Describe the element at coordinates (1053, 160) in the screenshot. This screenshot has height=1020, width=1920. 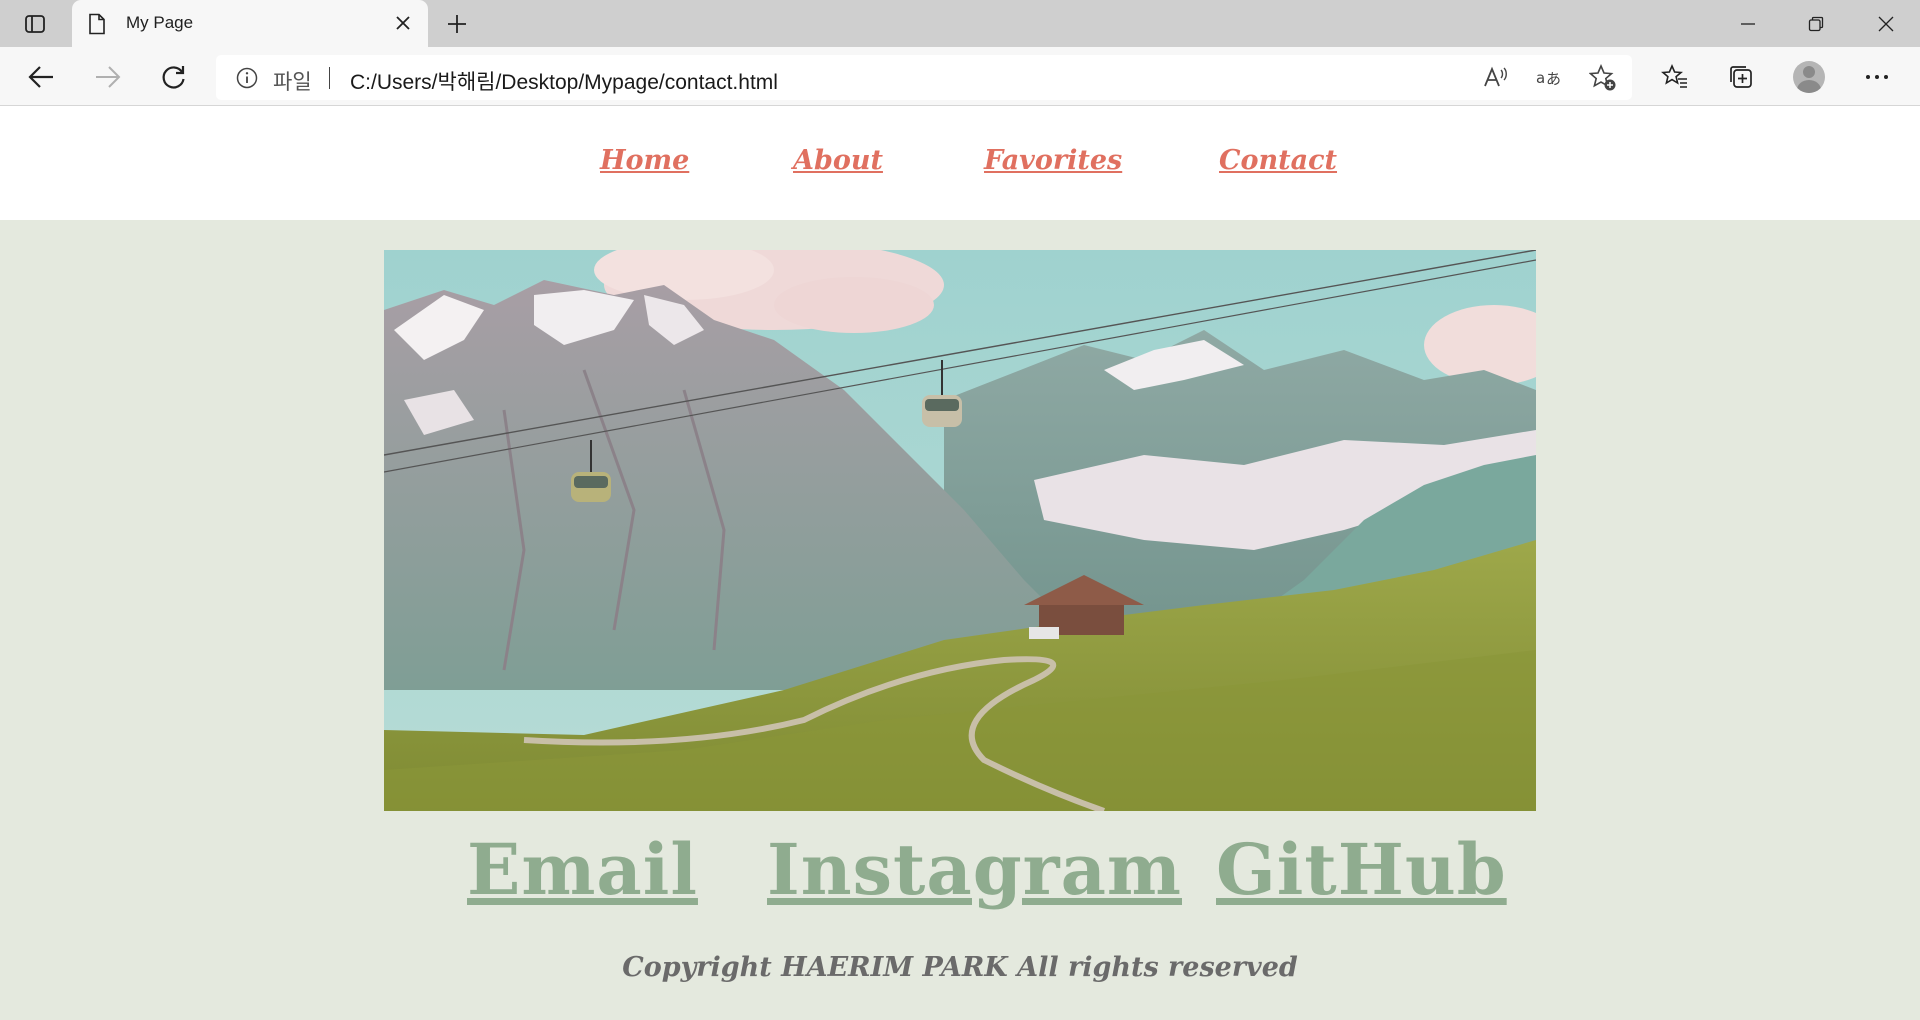
I see `nav-favorites-link: Favorites` at that location.